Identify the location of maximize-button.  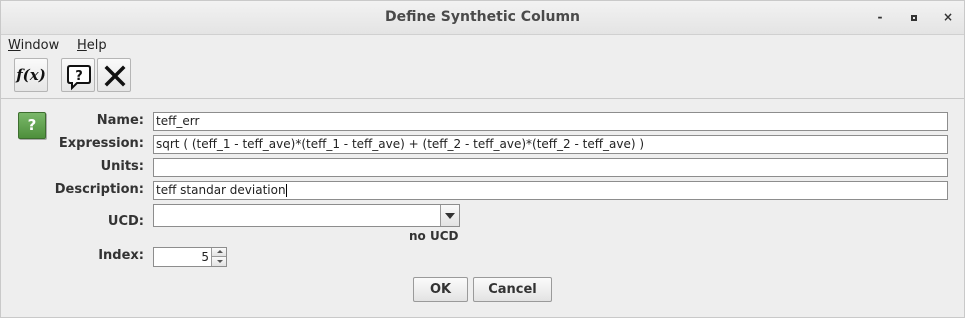
(914, 17).